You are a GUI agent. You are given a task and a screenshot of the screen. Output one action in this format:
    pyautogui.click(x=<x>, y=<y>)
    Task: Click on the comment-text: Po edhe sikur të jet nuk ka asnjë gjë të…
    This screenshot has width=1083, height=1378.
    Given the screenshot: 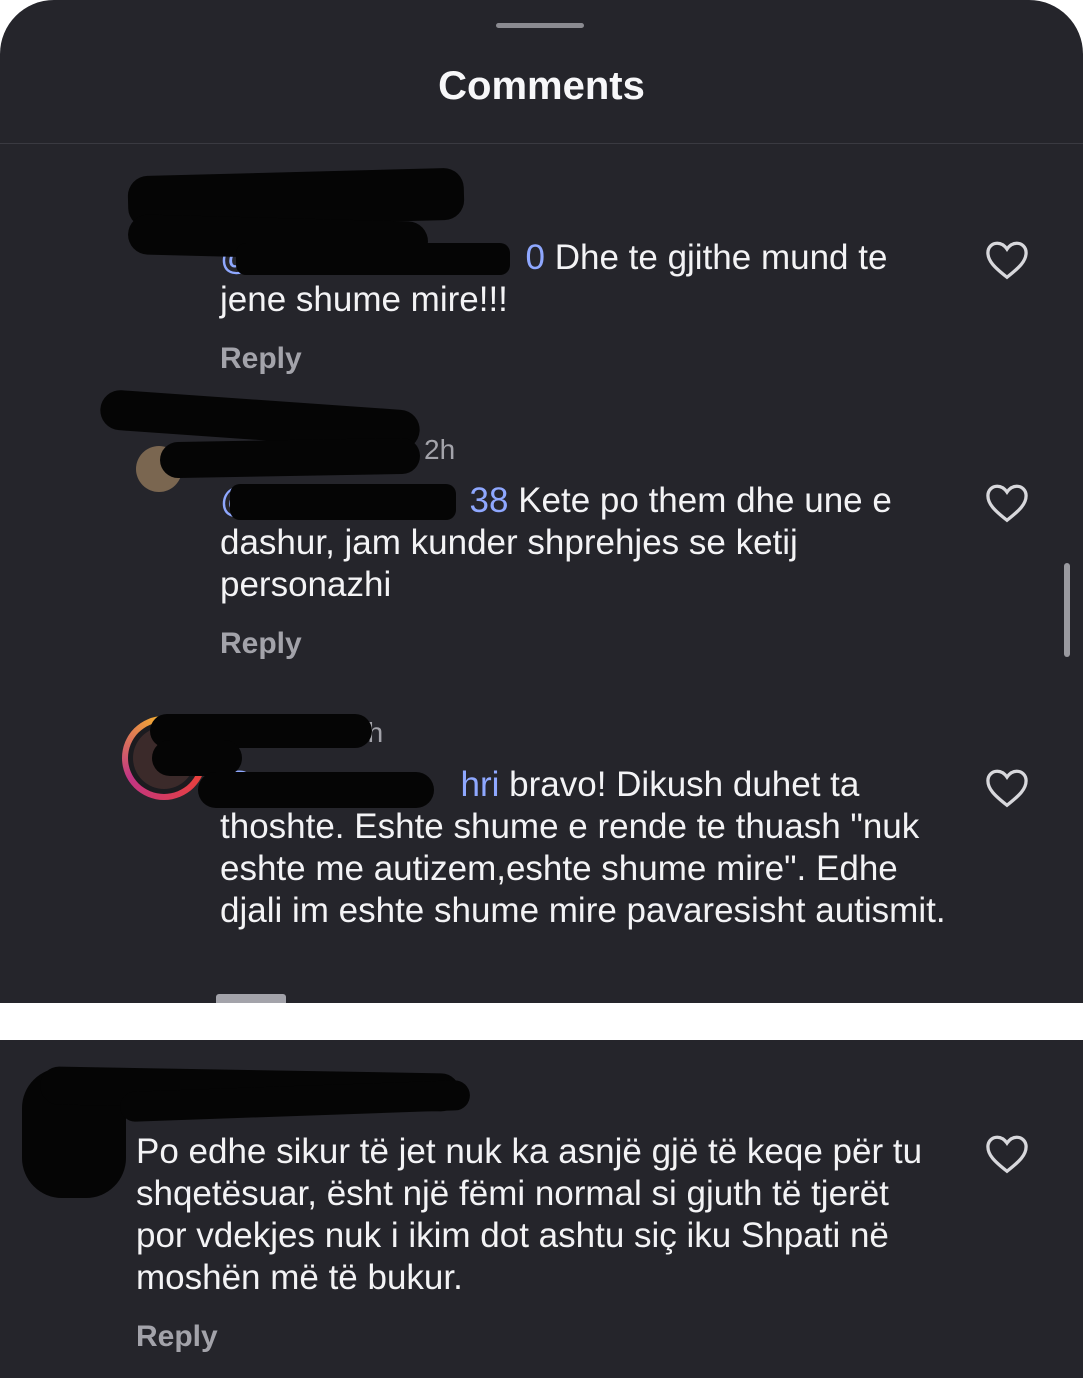 What is the action you would take?
    pyautogui.click(x=529, y=1214)
    